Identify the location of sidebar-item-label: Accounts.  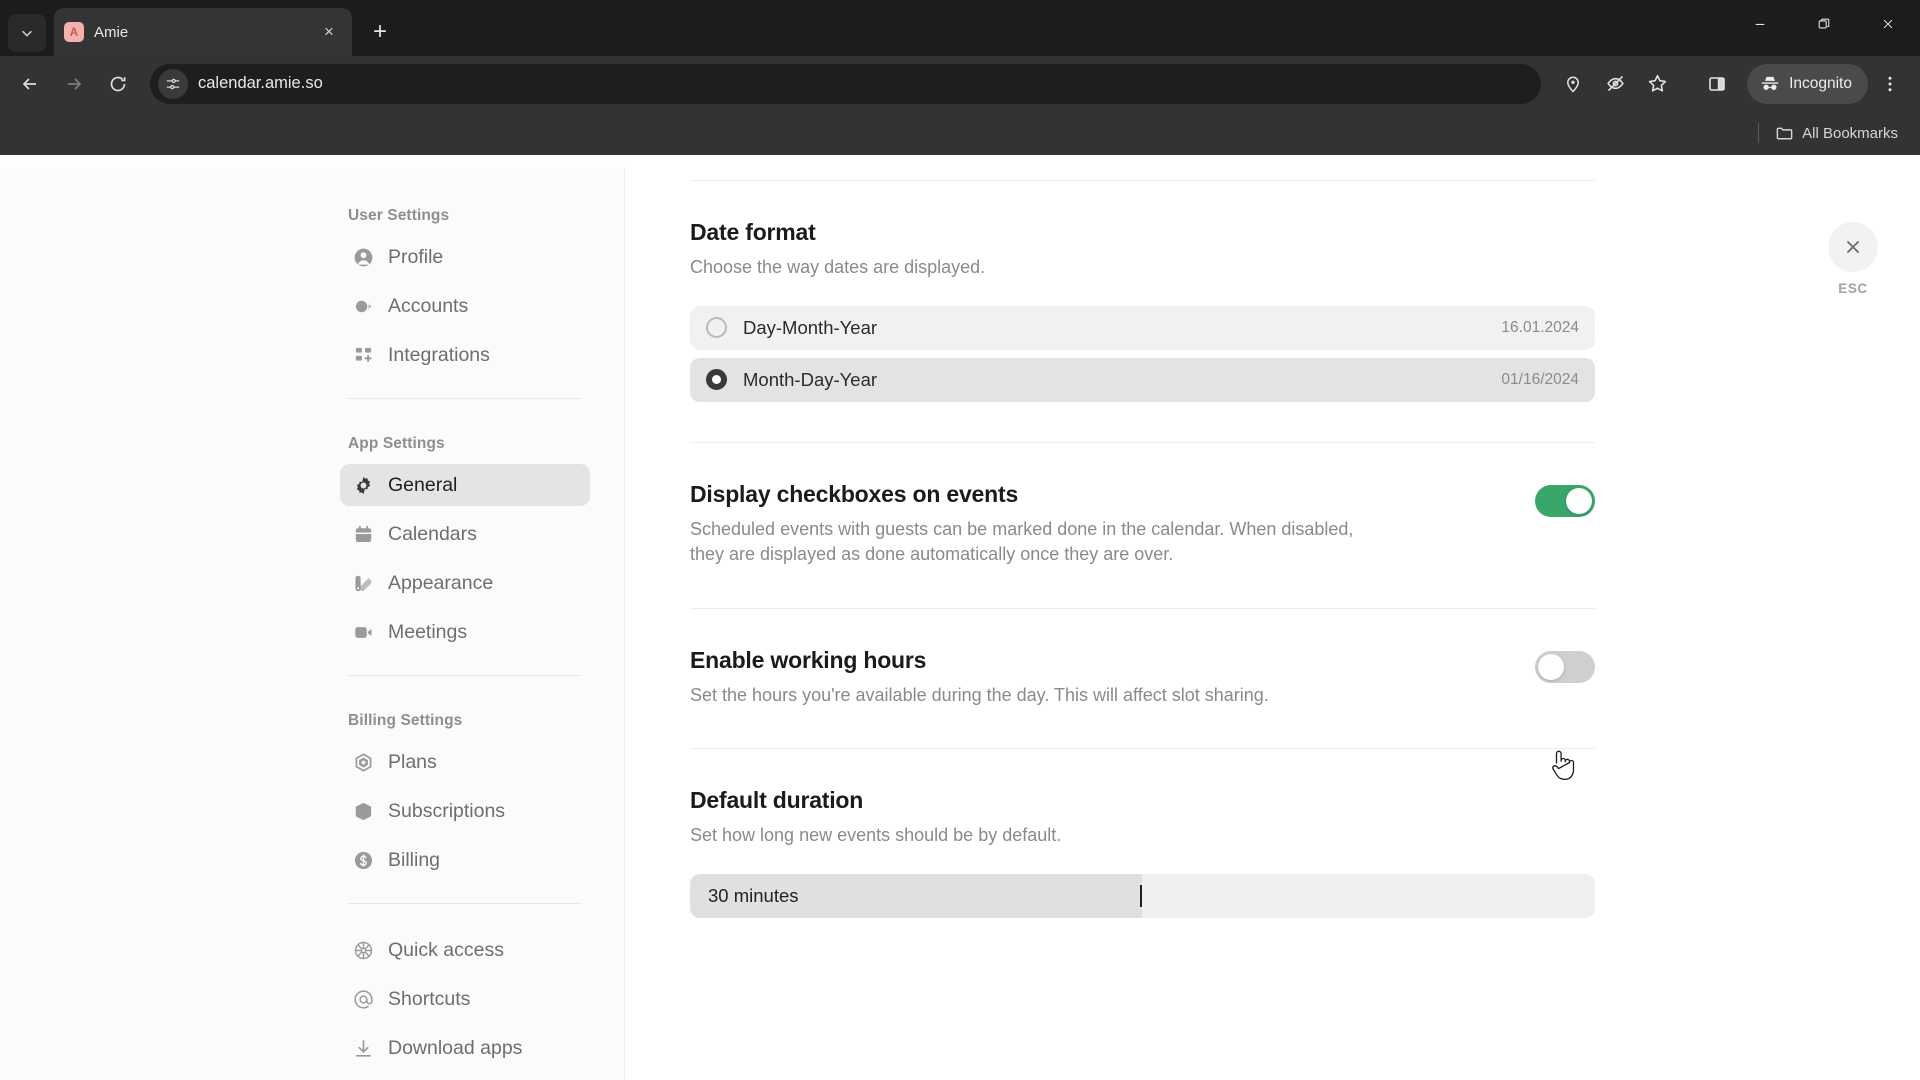
(428, 305).